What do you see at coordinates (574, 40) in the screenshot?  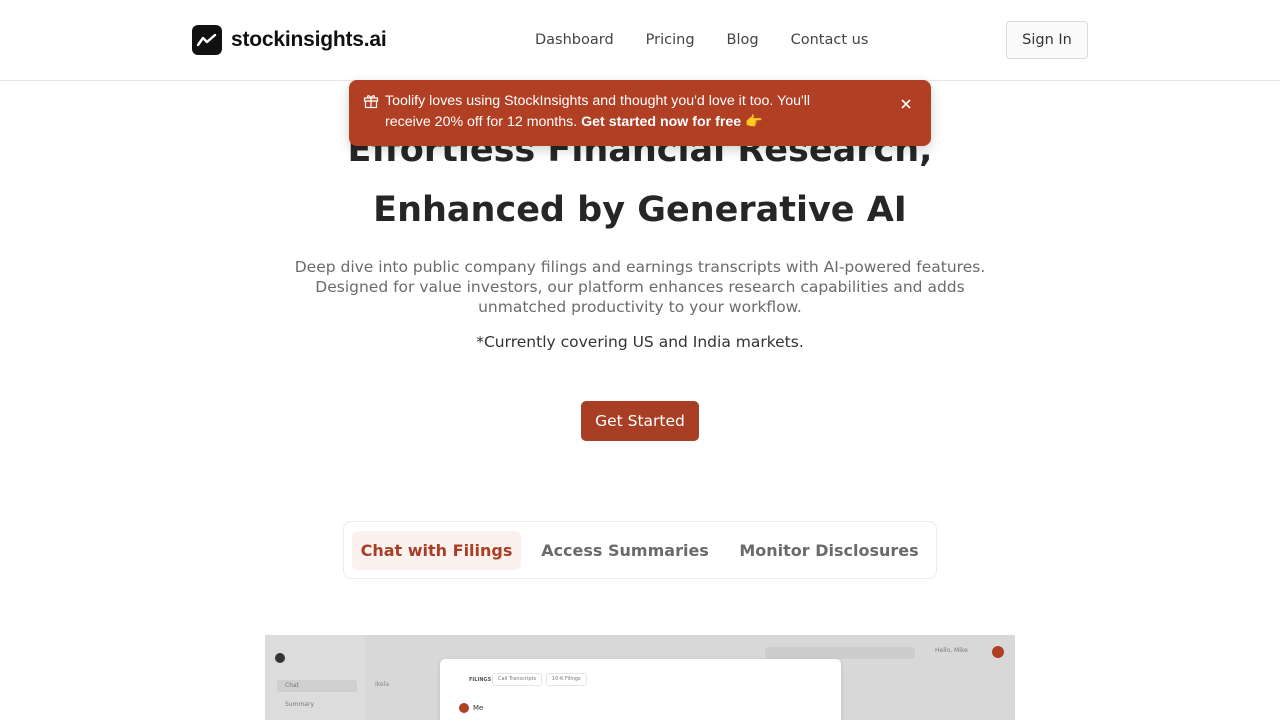 I see `nav-dashboard: Dashboard` at bounding box center [574, 40].